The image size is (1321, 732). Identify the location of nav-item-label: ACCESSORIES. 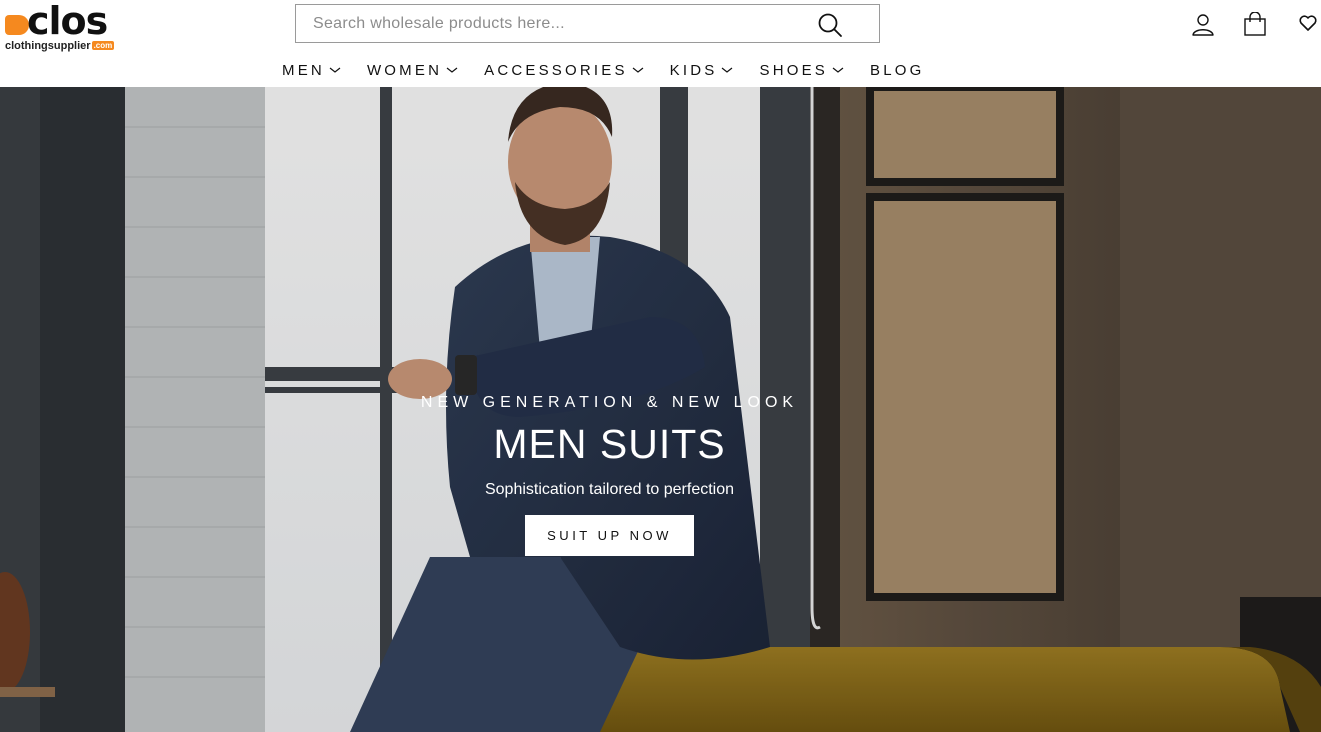
(556, 70).